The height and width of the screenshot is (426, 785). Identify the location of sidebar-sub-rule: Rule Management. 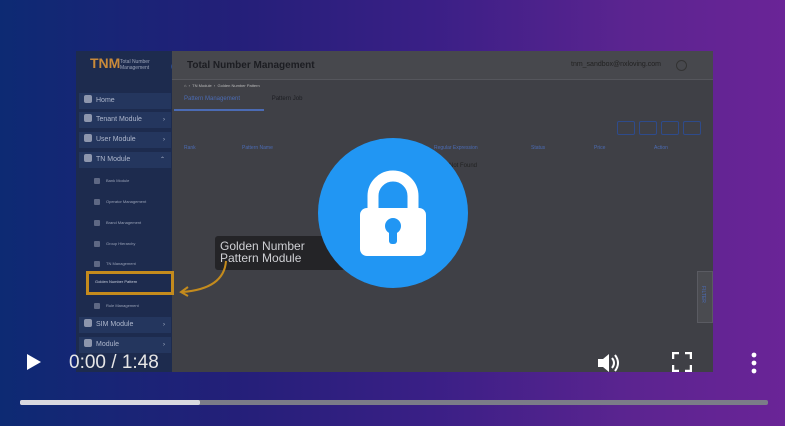
(116, 306).